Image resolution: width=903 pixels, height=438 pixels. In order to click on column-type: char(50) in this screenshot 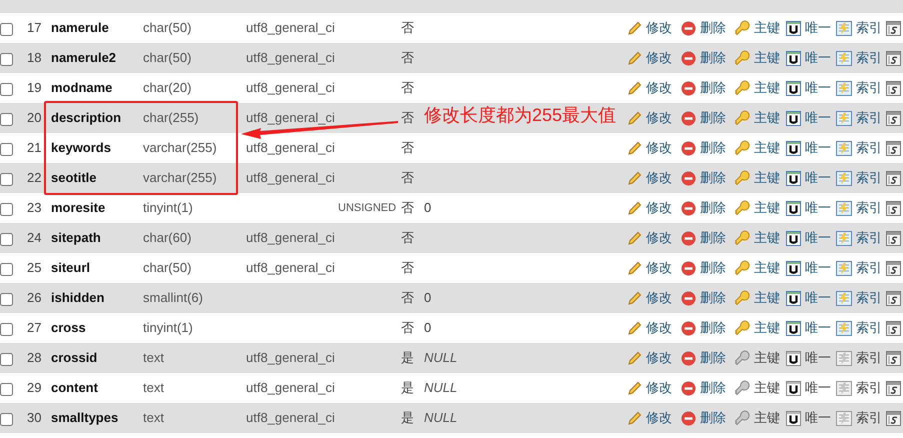, I will do `click(167, 268)`.